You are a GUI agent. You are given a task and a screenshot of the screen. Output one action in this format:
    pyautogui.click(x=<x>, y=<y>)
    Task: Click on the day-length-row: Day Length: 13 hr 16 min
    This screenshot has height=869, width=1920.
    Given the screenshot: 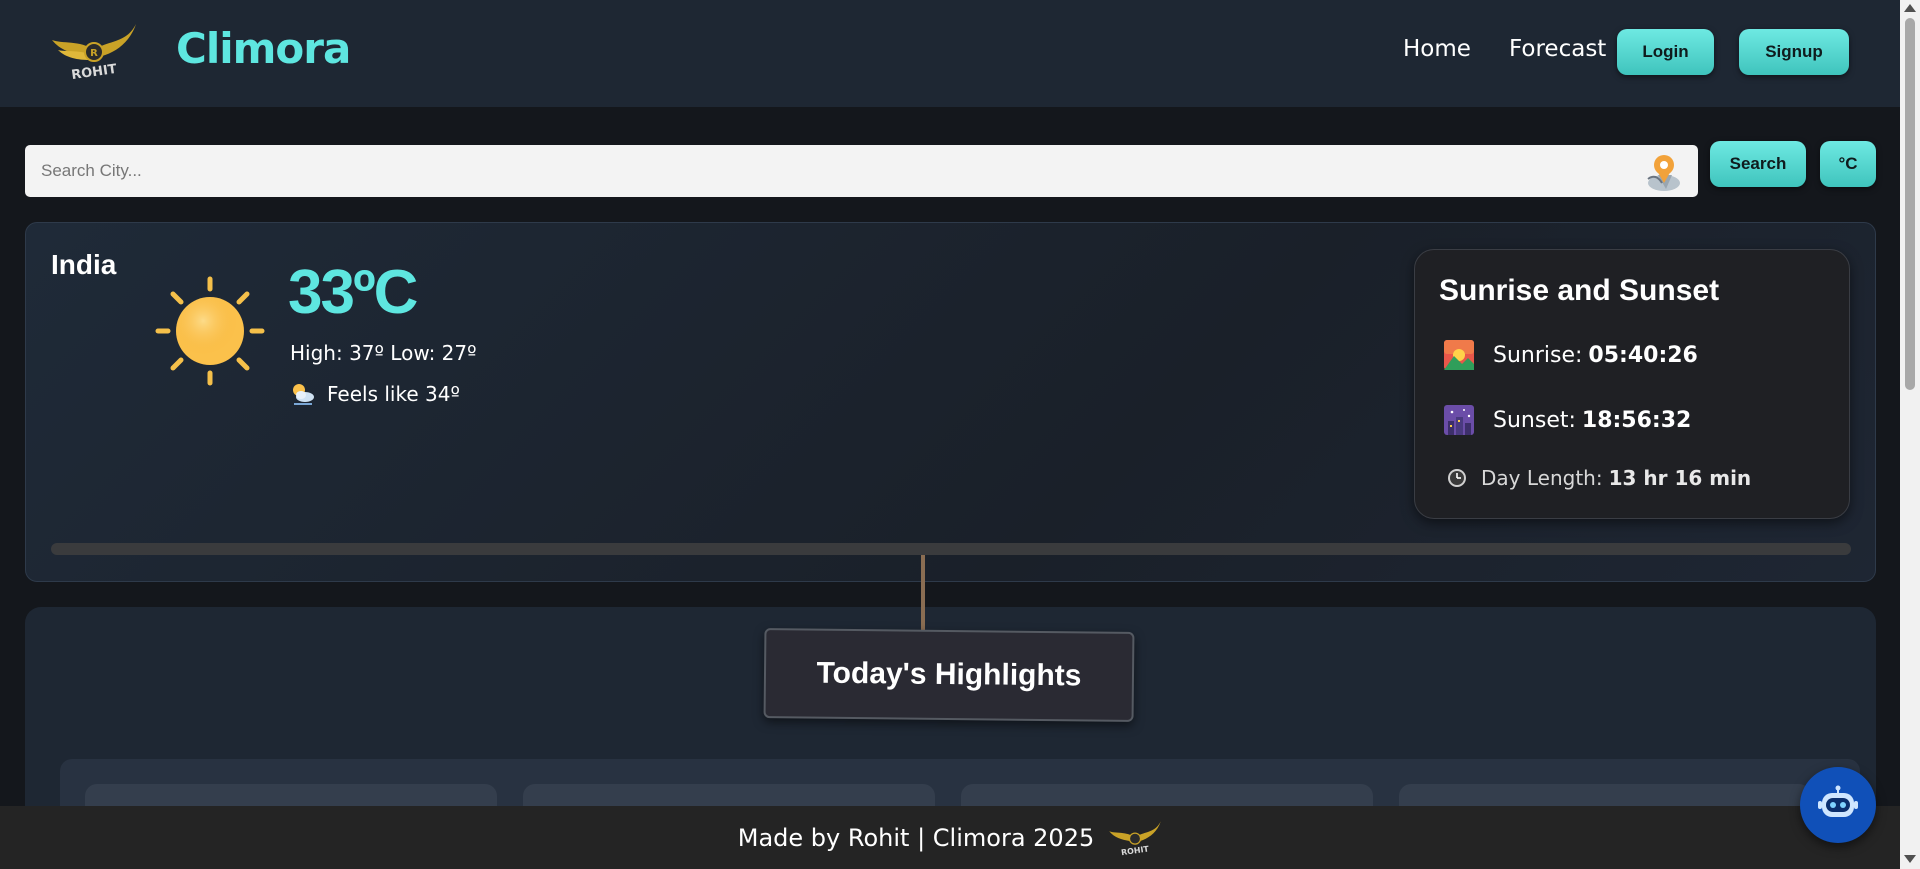 What is the action you would take?
    pyautogui.click(x=1599, y=478)
    